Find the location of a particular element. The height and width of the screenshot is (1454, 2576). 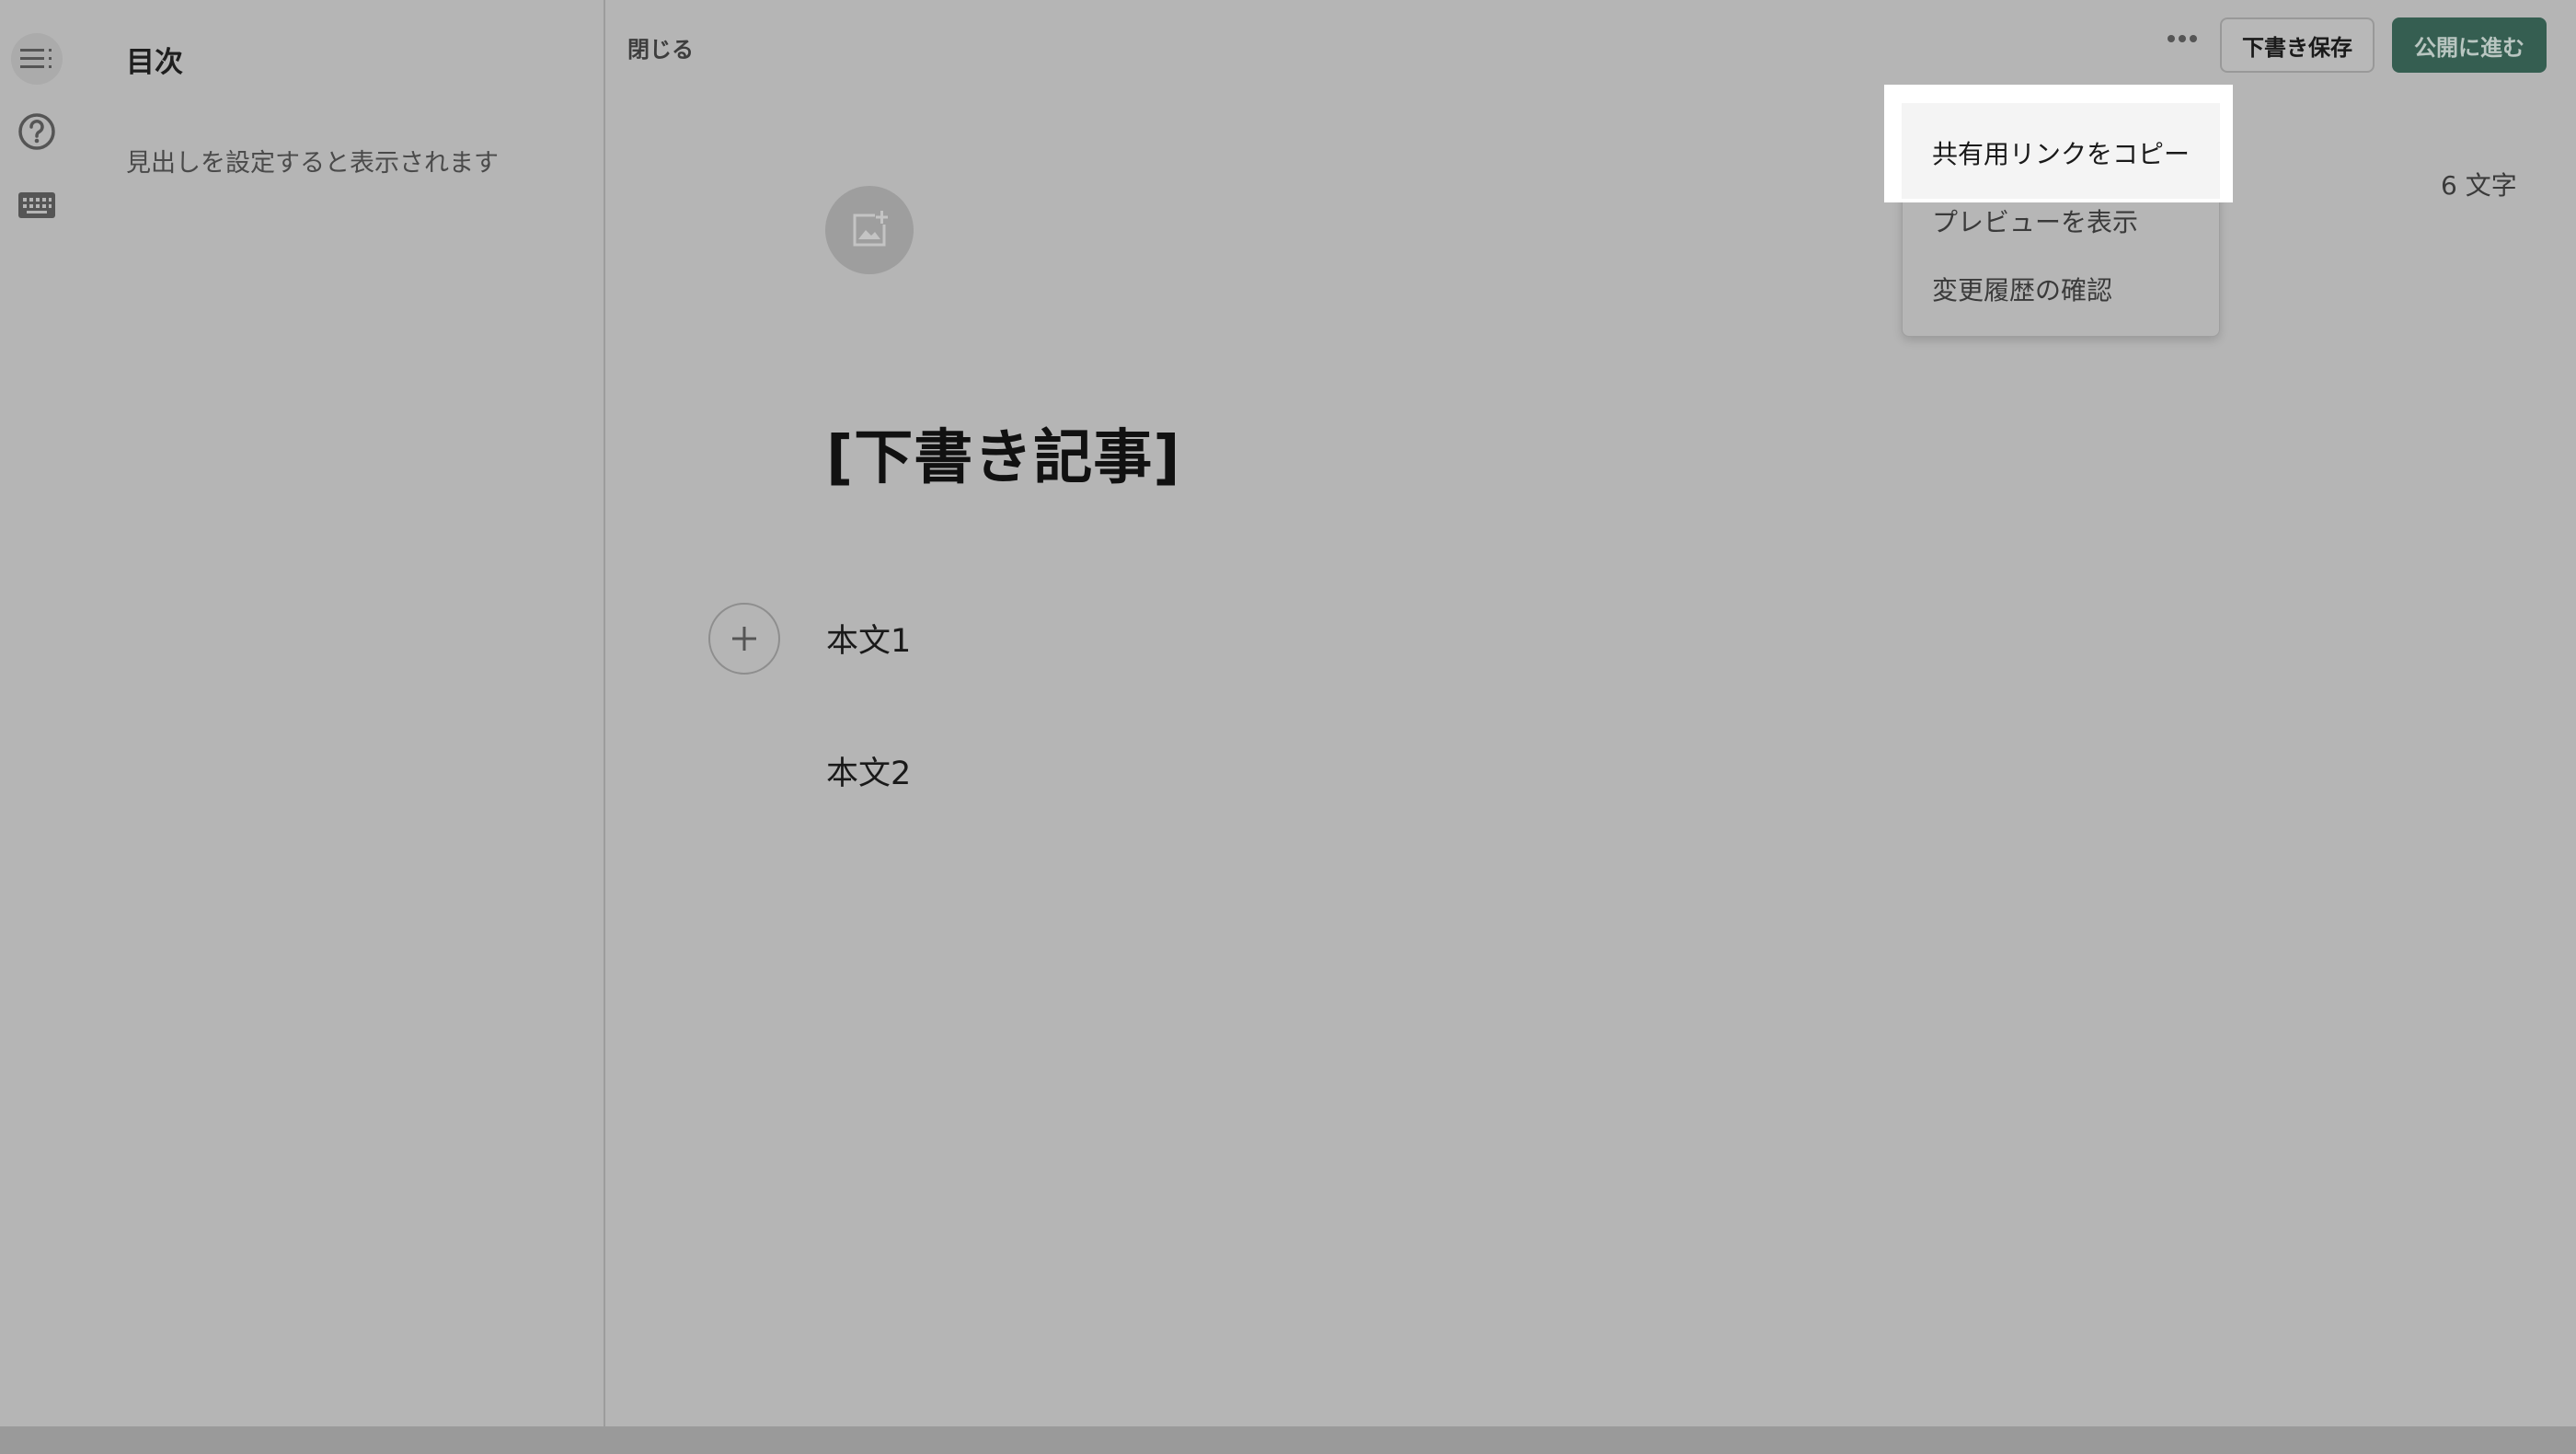

menu-item-view-history: 変更履歴の確認 is located at coordinates (2022, 289).